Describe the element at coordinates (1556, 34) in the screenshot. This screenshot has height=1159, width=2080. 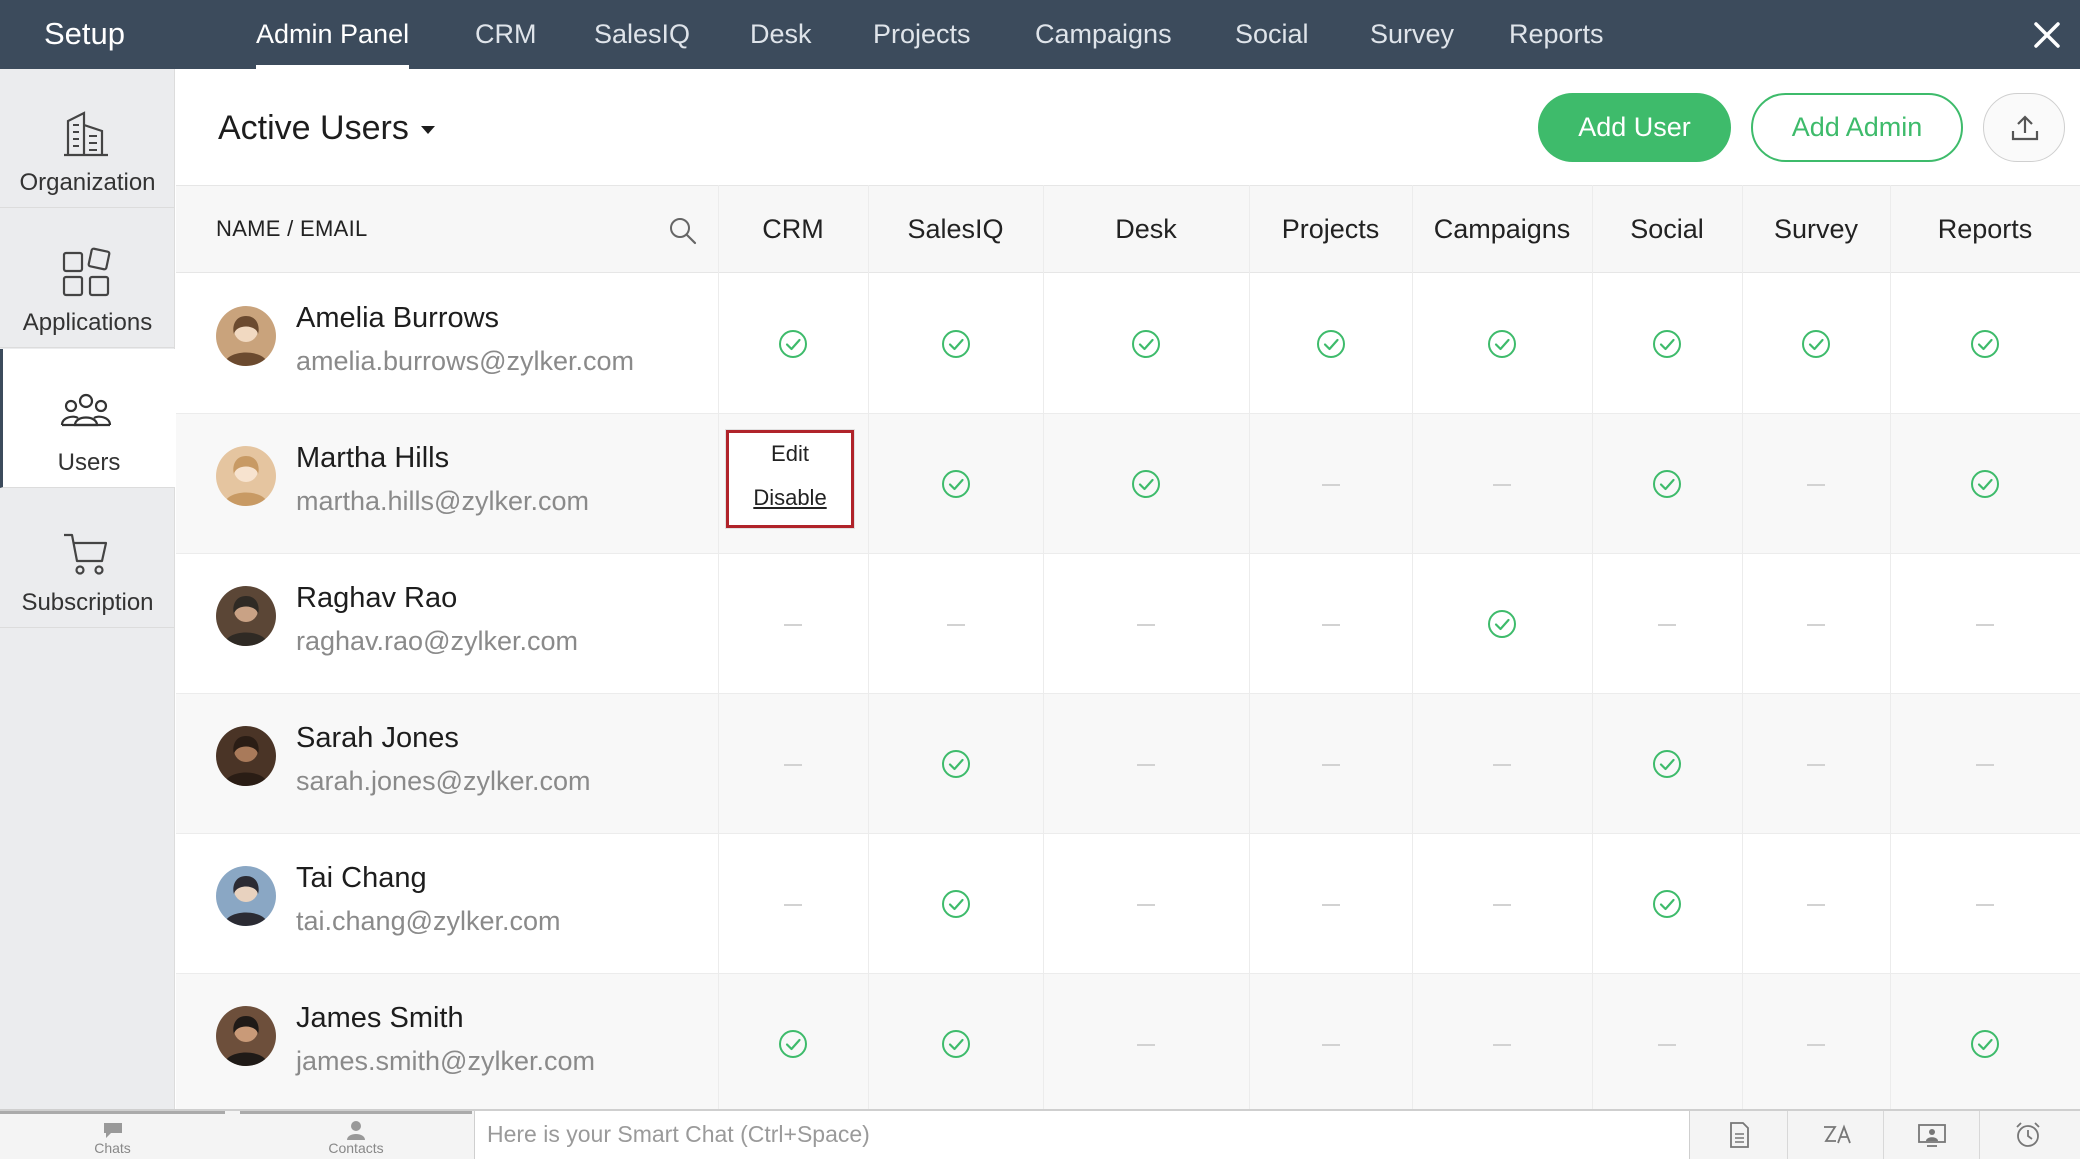
I see `nav-reports: Reports` at that location.